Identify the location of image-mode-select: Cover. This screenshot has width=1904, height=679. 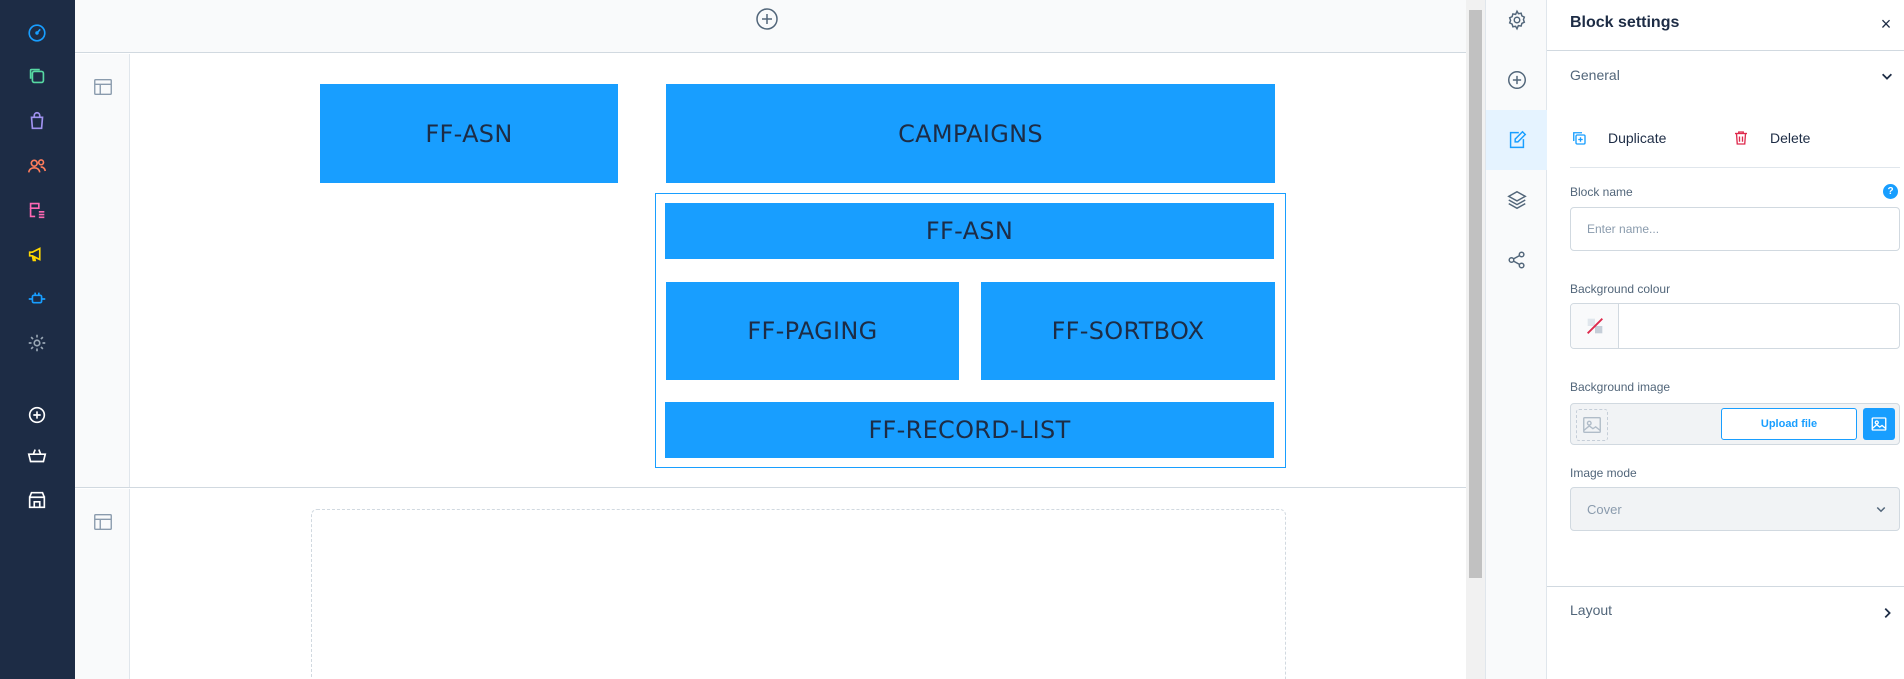
(1735, 509).